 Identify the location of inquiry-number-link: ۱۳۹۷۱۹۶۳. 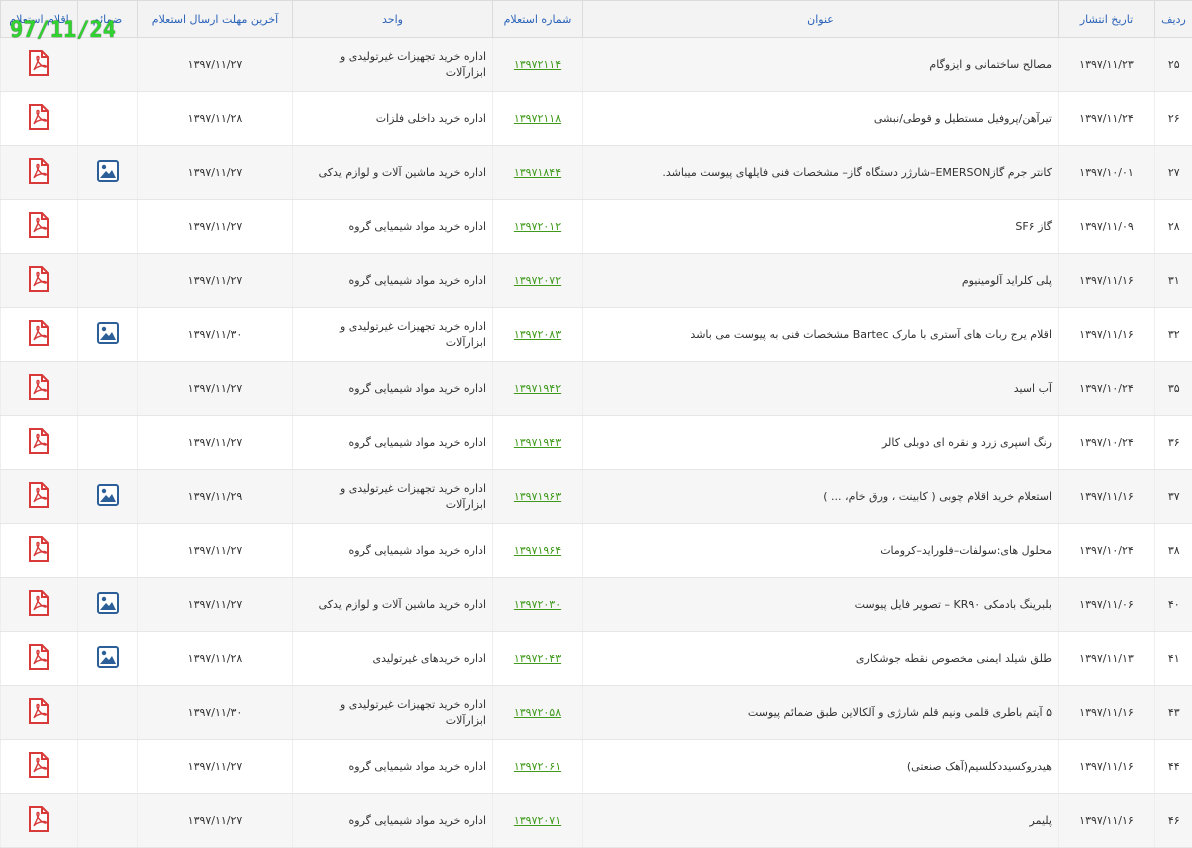
(537, 496).